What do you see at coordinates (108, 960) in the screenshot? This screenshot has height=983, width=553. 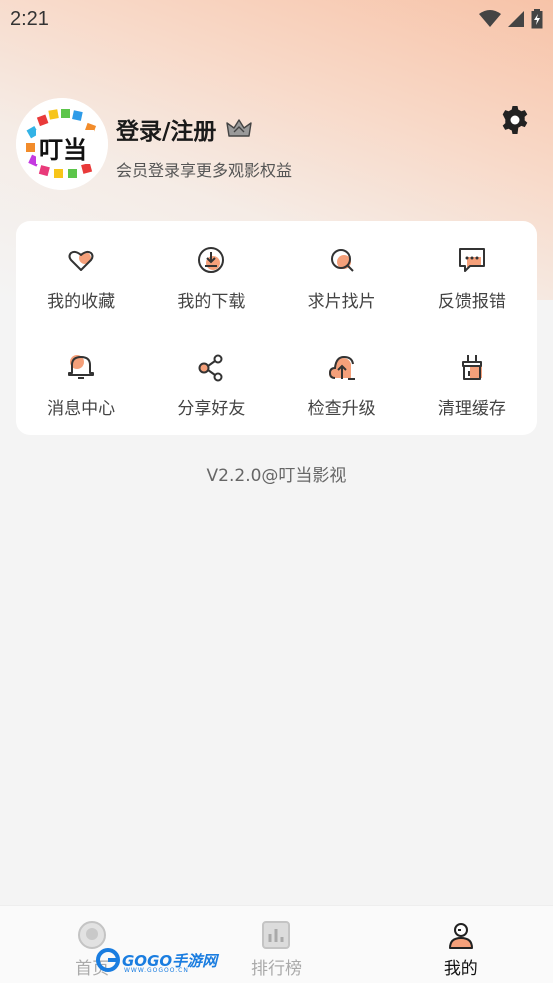 I see `watermark-logo-icon` at bounding box center [108, 960].